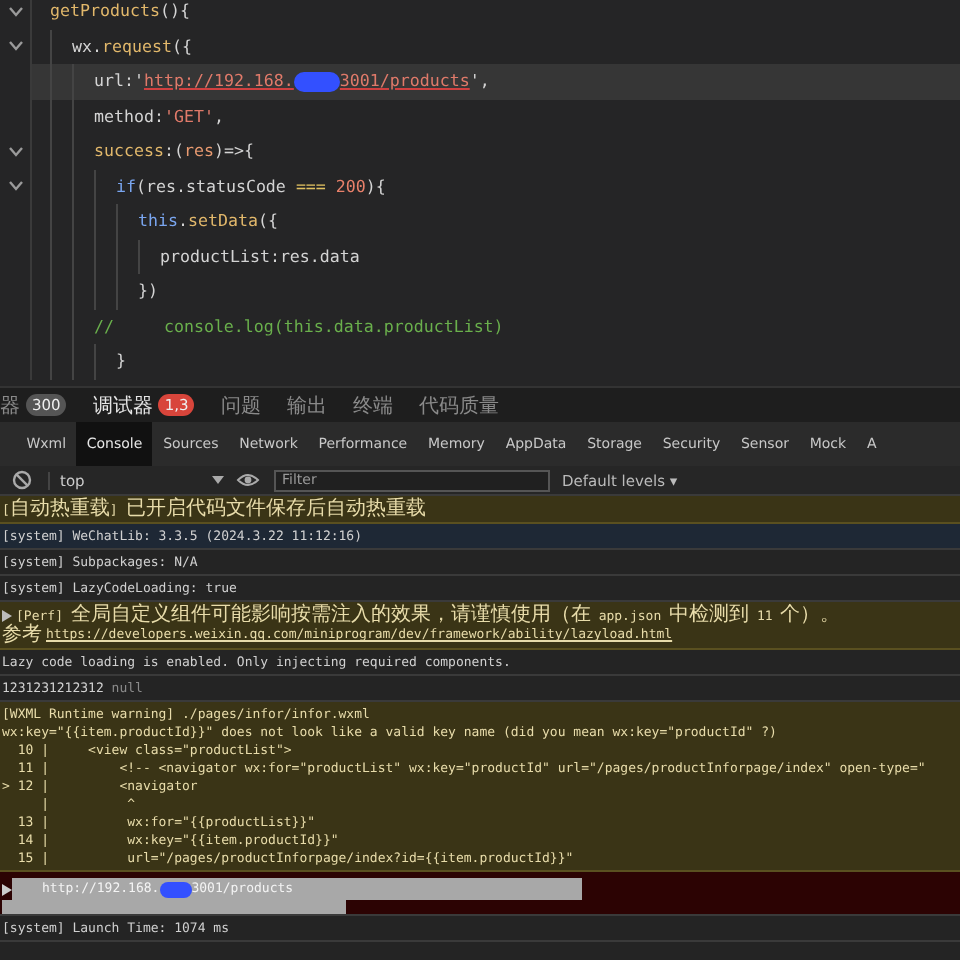 The height and width of the screenshot is (960, 960). Describe the element at coordinates (404, 81) in the screenshot. I see `code-text: 3001/products` at that location.